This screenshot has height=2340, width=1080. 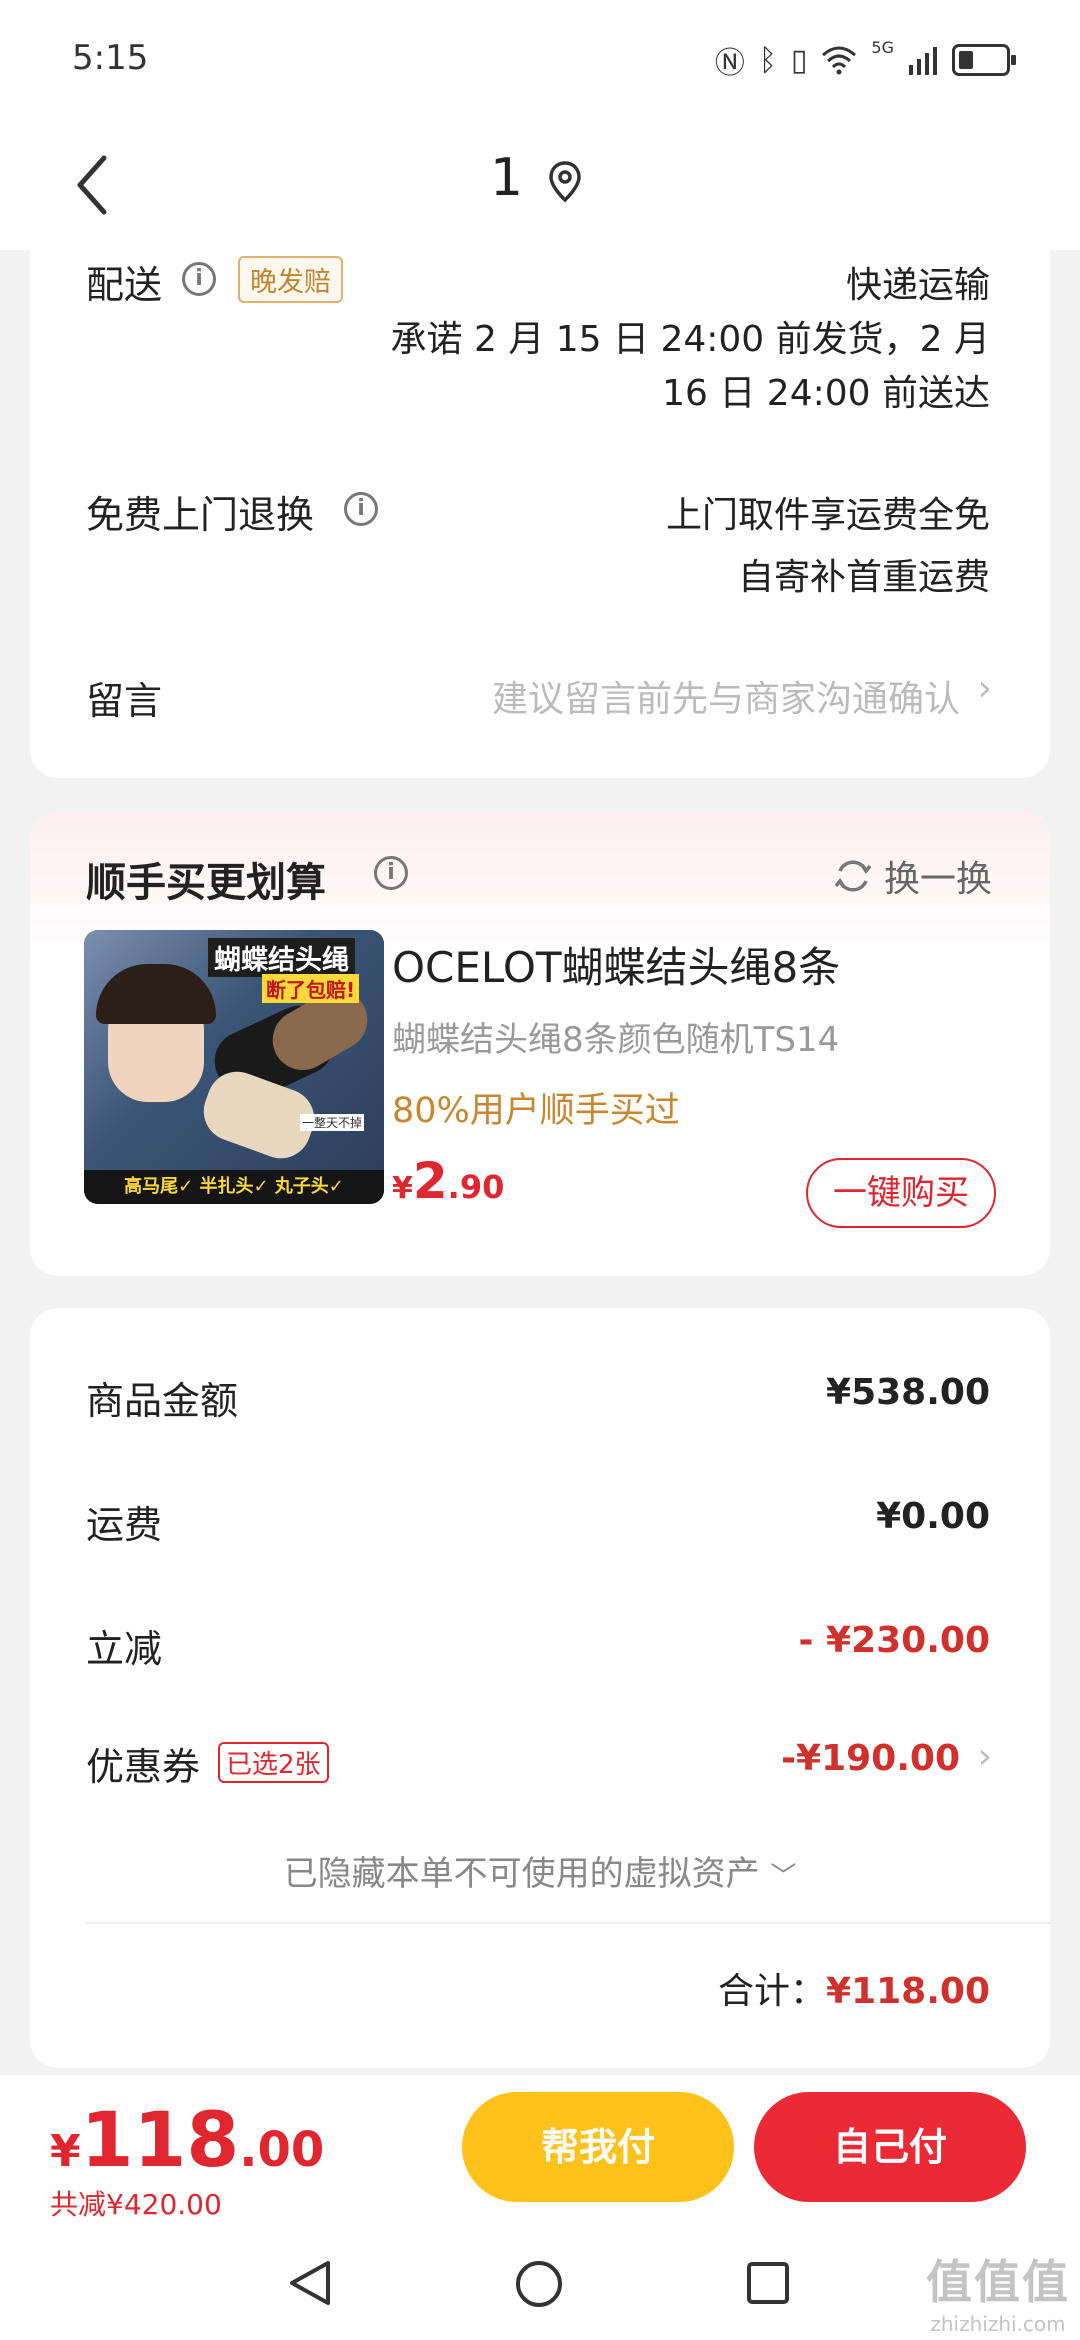 I want to click on image-small-tag: 一整天不掉, so click(x=332, y=1122).